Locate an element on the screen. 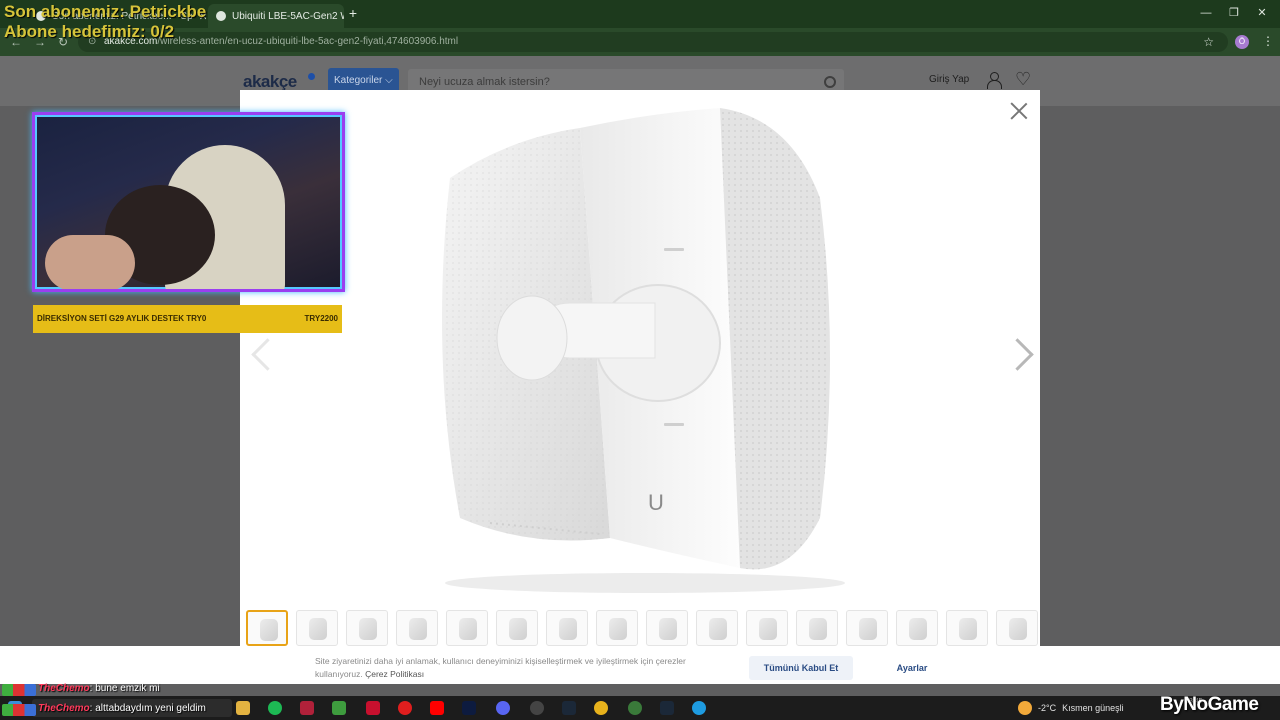  webcam-overlay is located at coordinates (188, 202).